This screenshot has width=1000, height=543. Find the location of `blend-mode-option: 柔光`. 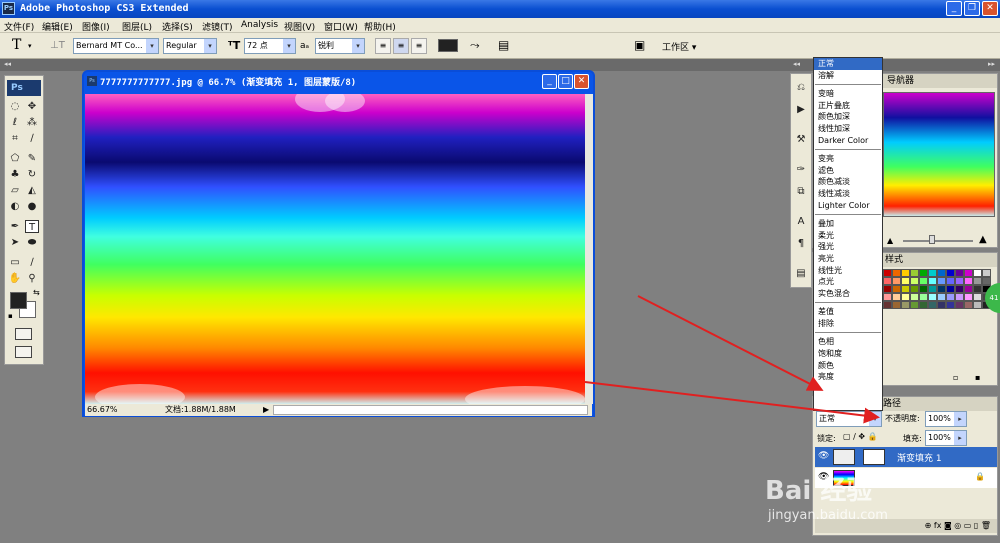

blend-mode-option: 柔光 is located at coordinates (848, 236).